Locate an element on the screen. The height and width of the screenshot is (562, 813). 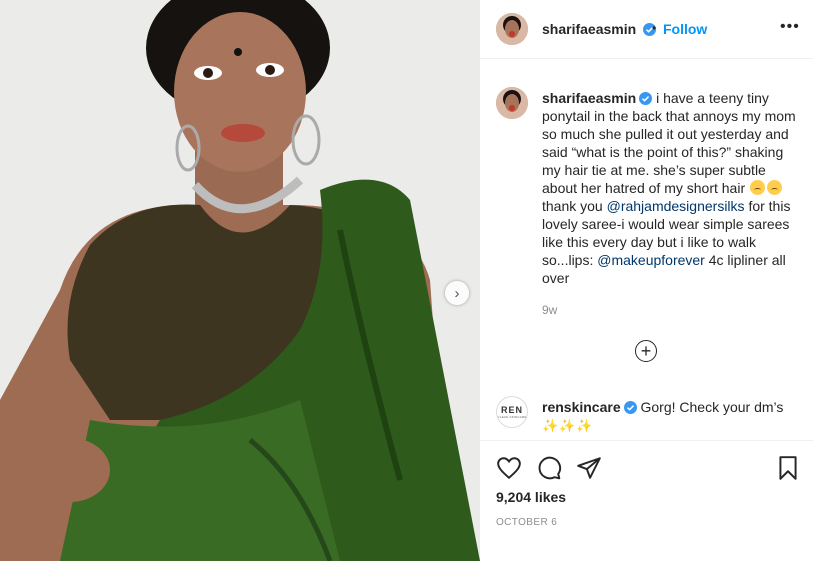
follow-button: Follow is located at coordinates (685, 29).